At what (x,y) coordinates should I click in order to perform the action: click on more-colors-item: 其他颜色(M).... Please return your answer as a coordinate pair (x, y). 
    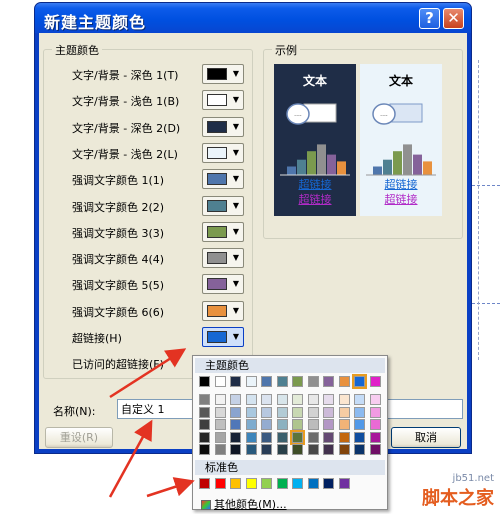
    Looking at the image, I should click on (244, 504).